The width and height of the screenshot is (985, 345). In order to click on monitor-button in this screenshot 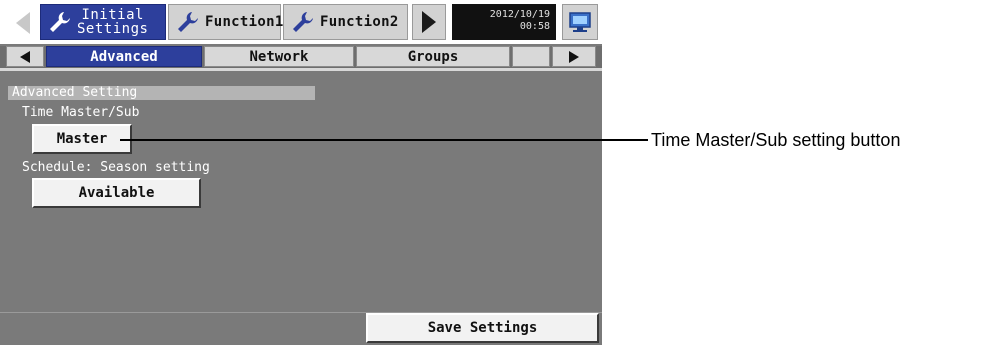, I will do `click(580, 22)`.